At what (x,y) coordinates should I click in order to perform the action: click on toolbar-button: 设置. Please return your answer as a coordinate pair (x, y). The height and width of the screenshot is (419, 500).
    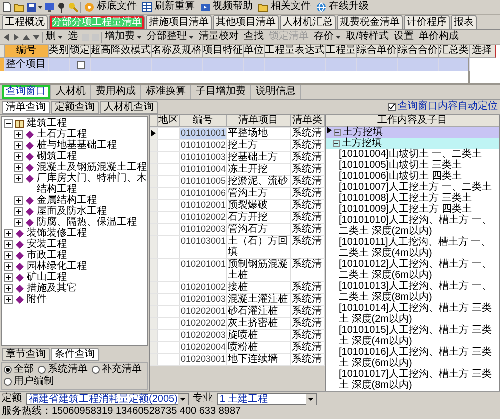
    Looking at the image, I should click on (404, 37).